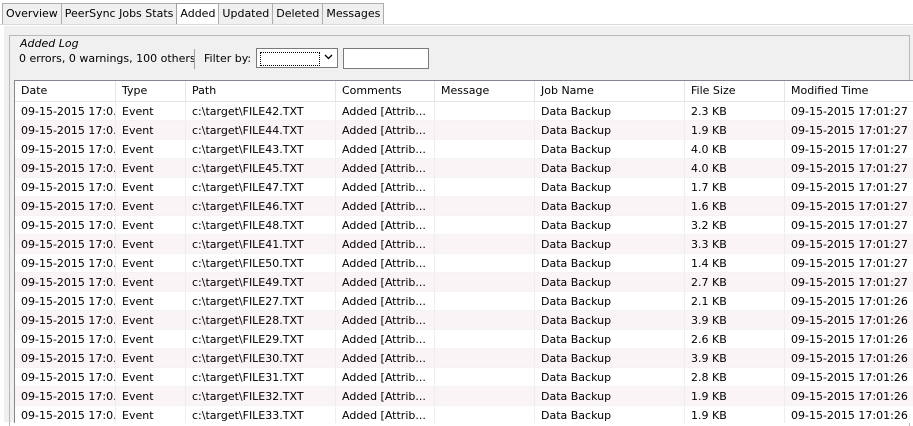  What do you see at coordinates (328, 58) in the screenshot?
I see `chevron-down-icon` at bounding box center [328, 58].